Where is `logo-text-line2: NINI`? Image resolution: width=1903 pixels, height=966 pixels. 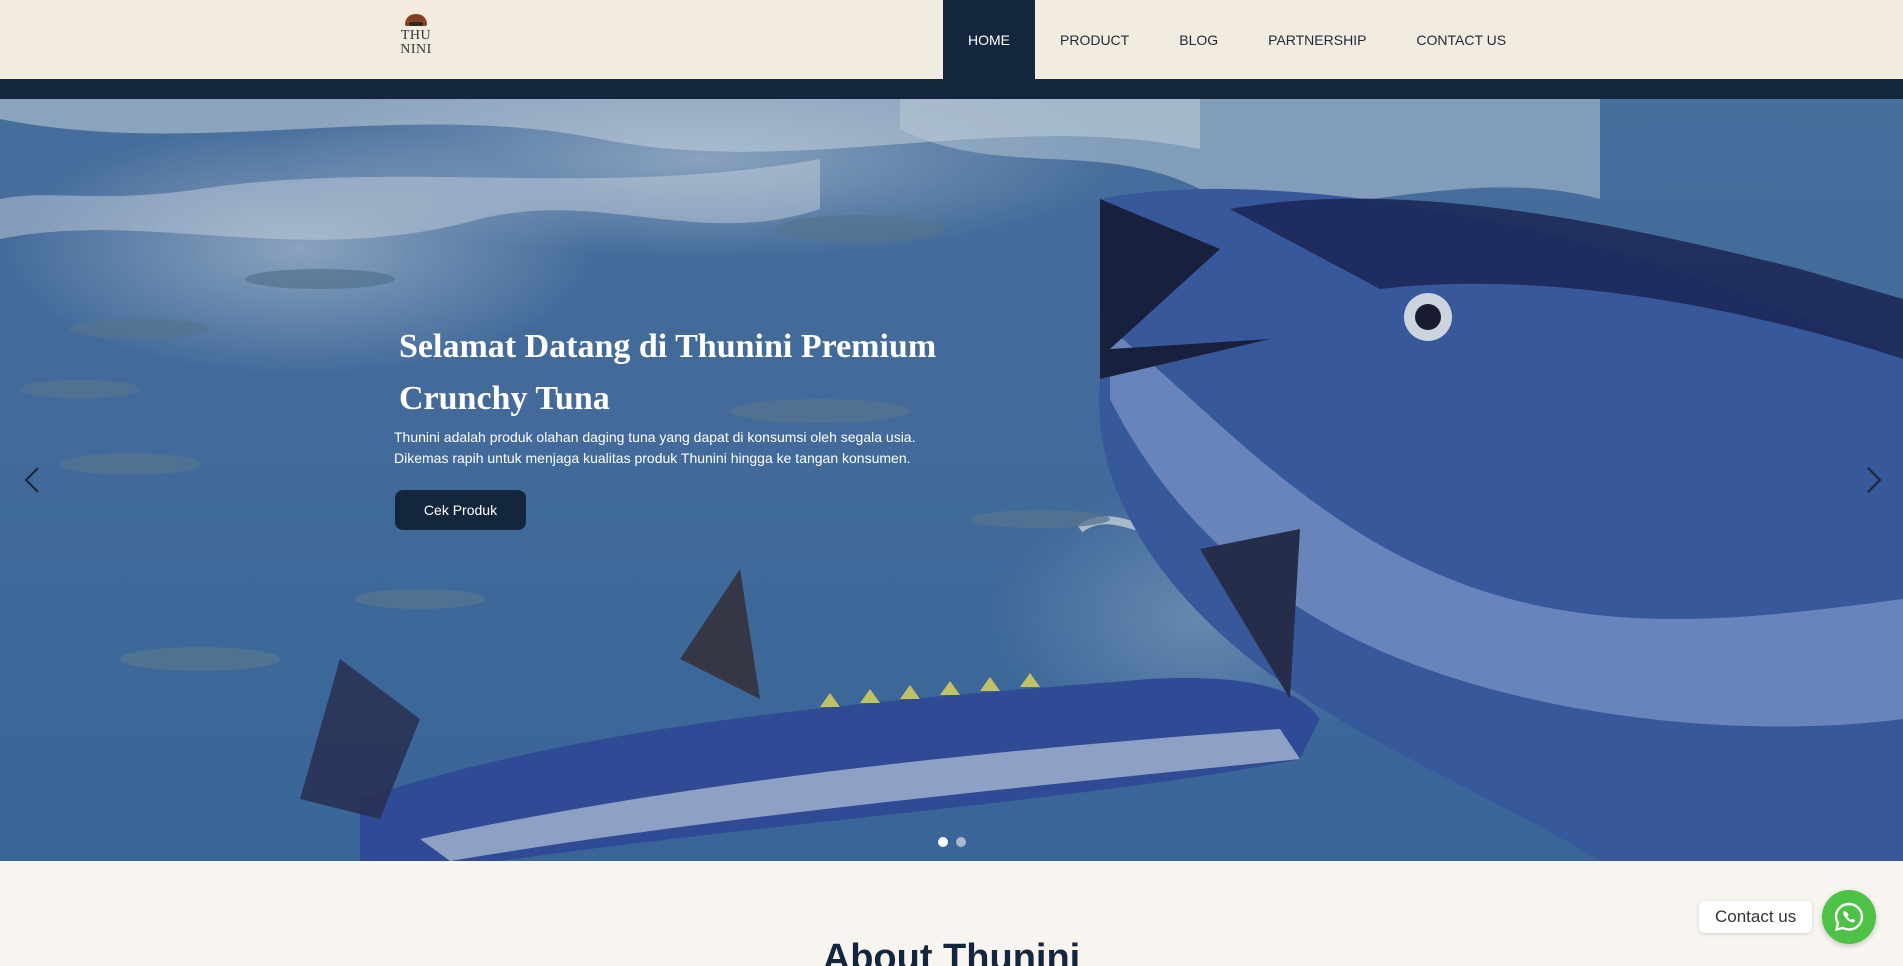
logo-text-line2: NINI is located at coordinates (416, 49).